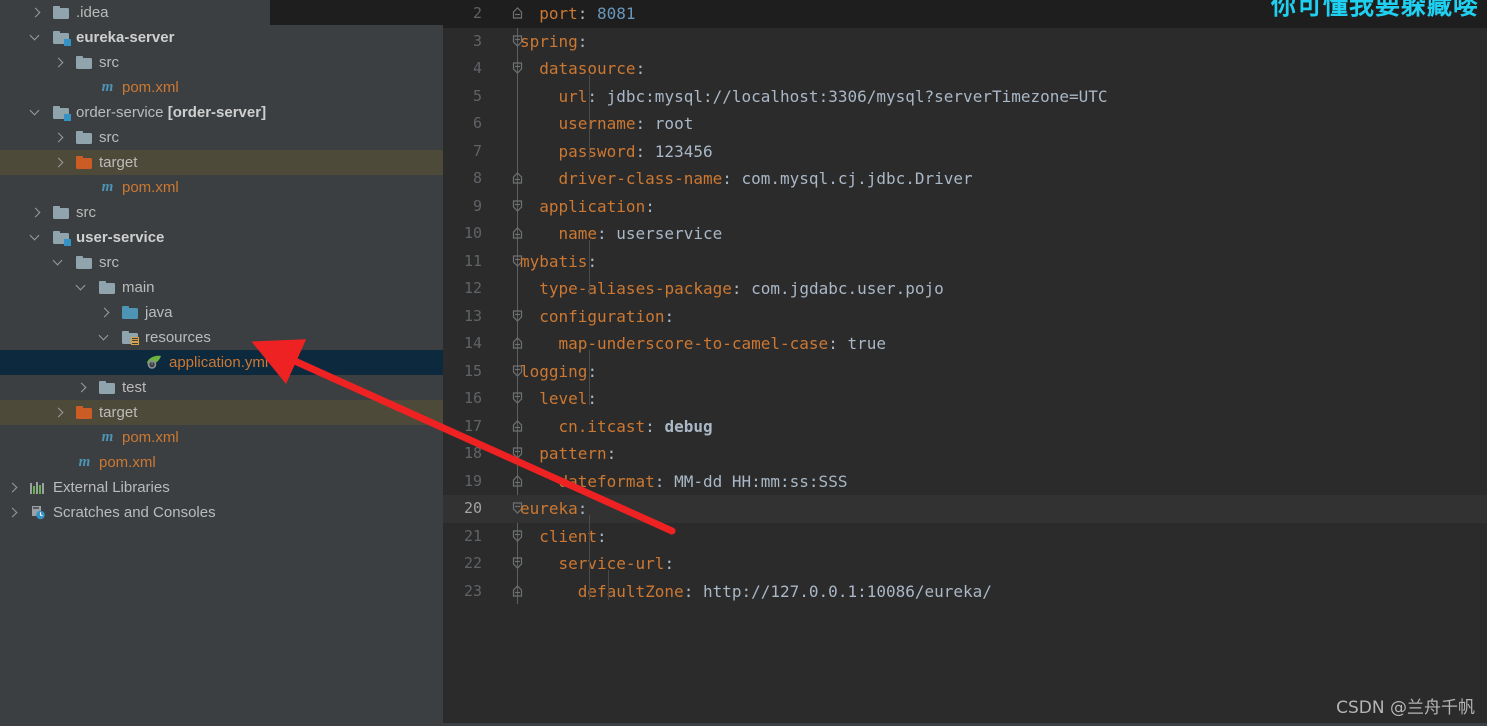 This screenshot has width=1487, height=726. I want to click on code-token: service-url, so click(611, 563).